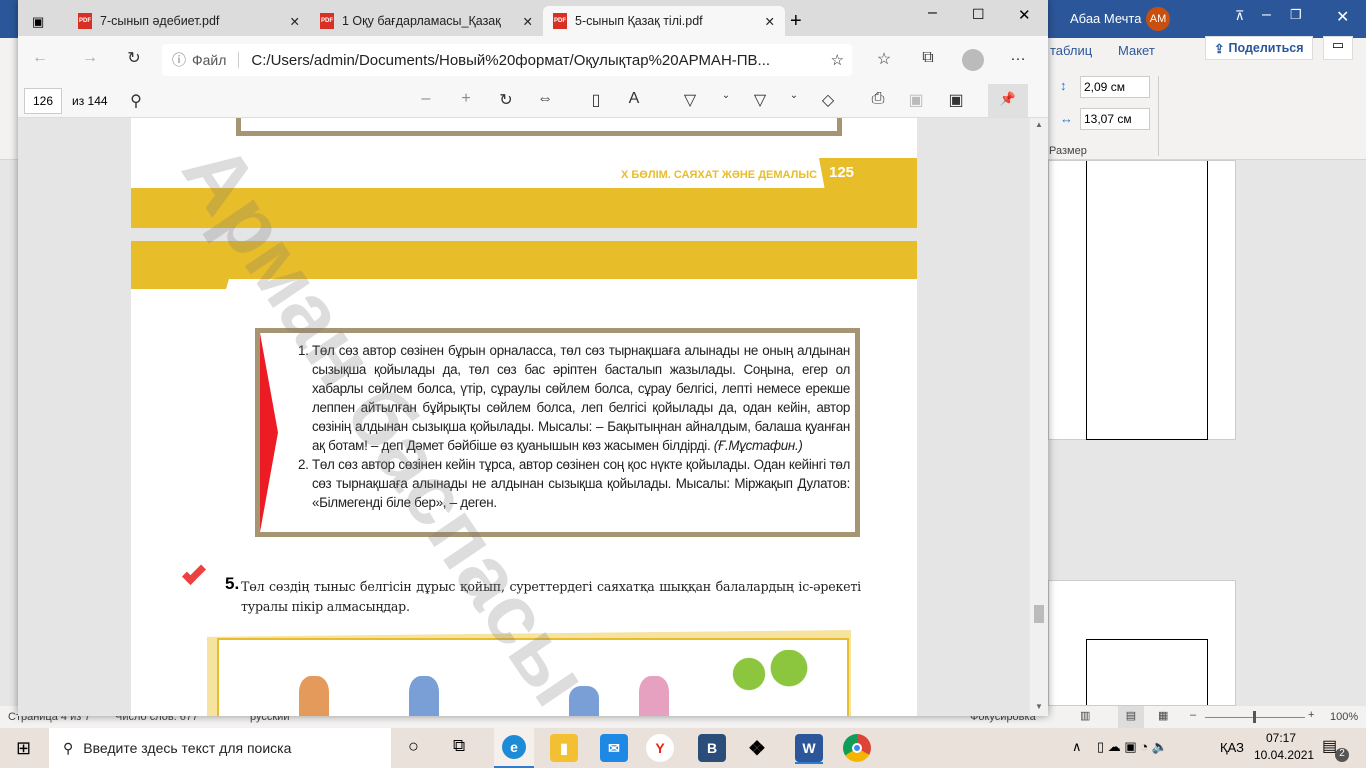 This screenshot has height=768, width=1366. What do you see at coordinates (794, 95) in the screenshot?
I see `highlight-options-chevron-icon: ⌄` at bounding box center [794, 95].